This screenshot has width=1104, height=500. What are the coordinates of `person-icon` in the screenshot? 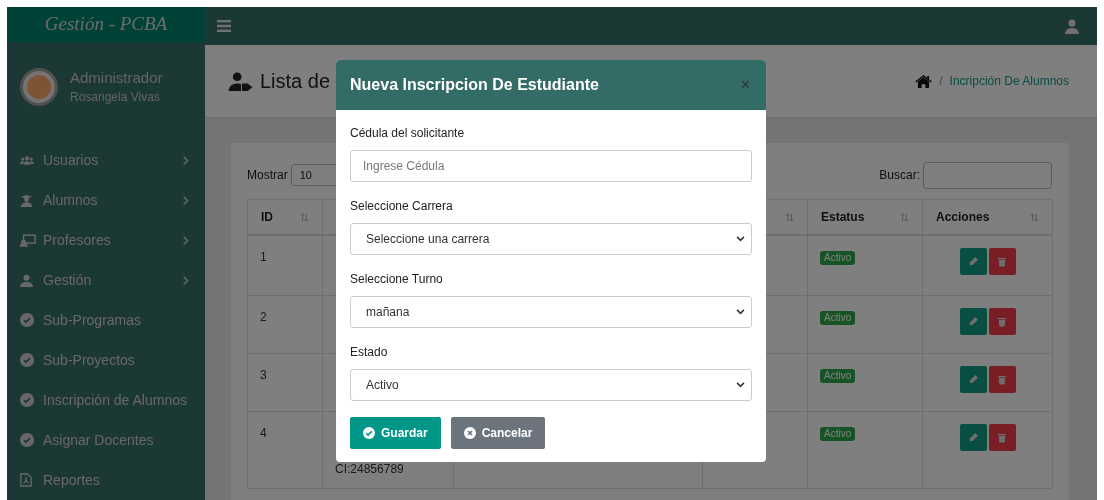 It's located at (26, 280).